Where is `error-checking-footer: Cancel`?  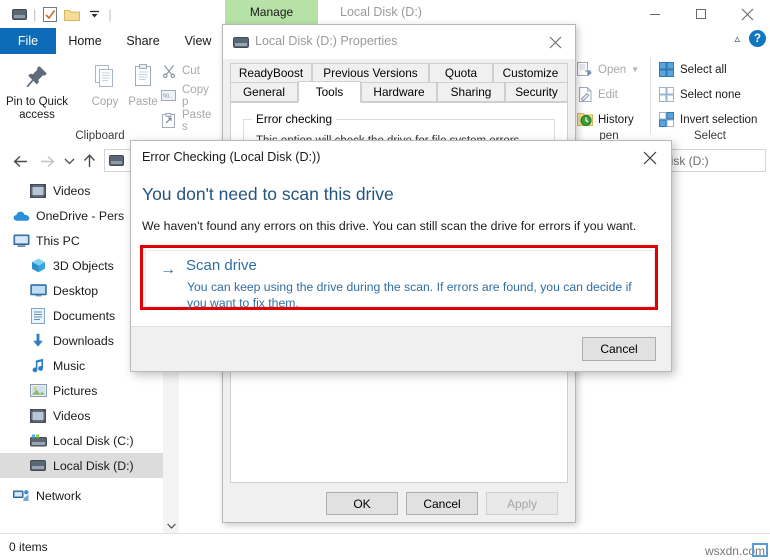
error-checking-footer: Cancel is located at coordinates (401, 348).